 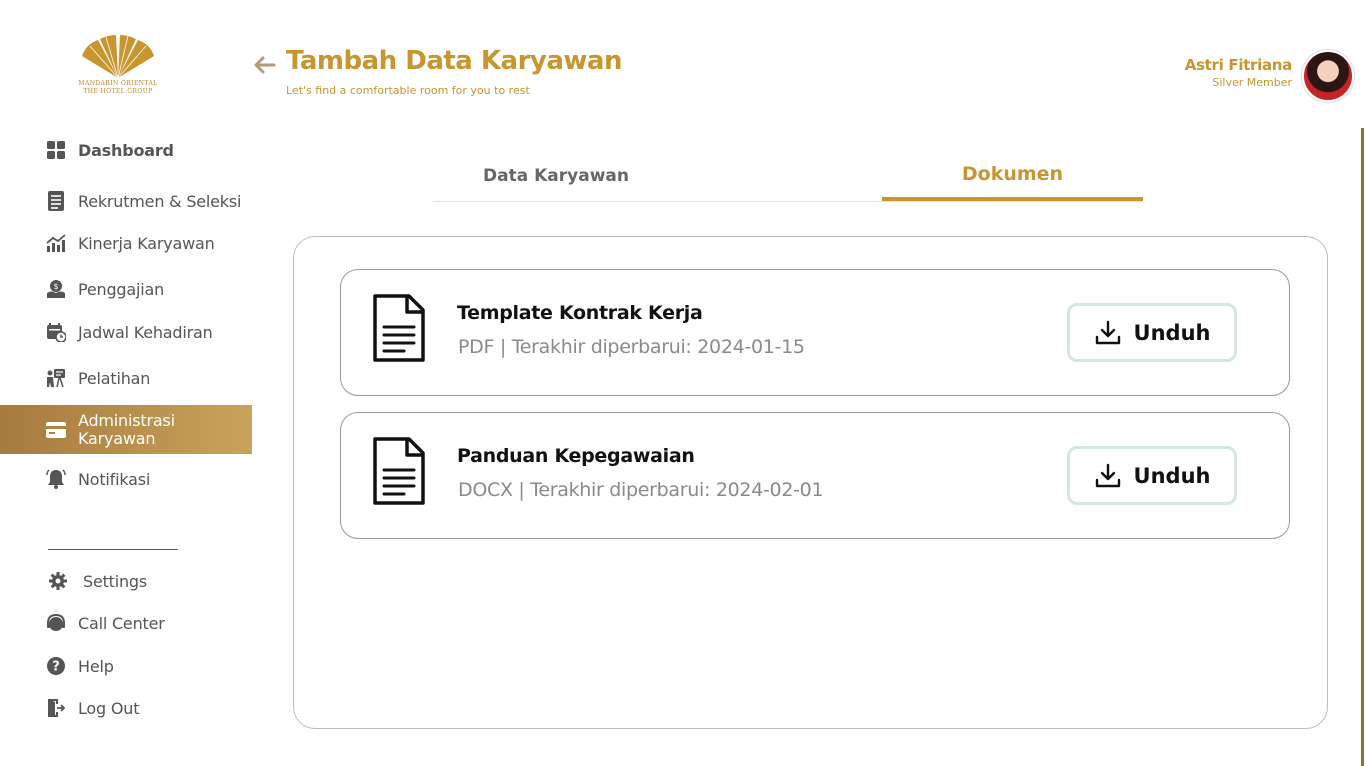 I want to click on sidebar-item-label: Jadwal Kehadiran, so click(x=145, y=332).